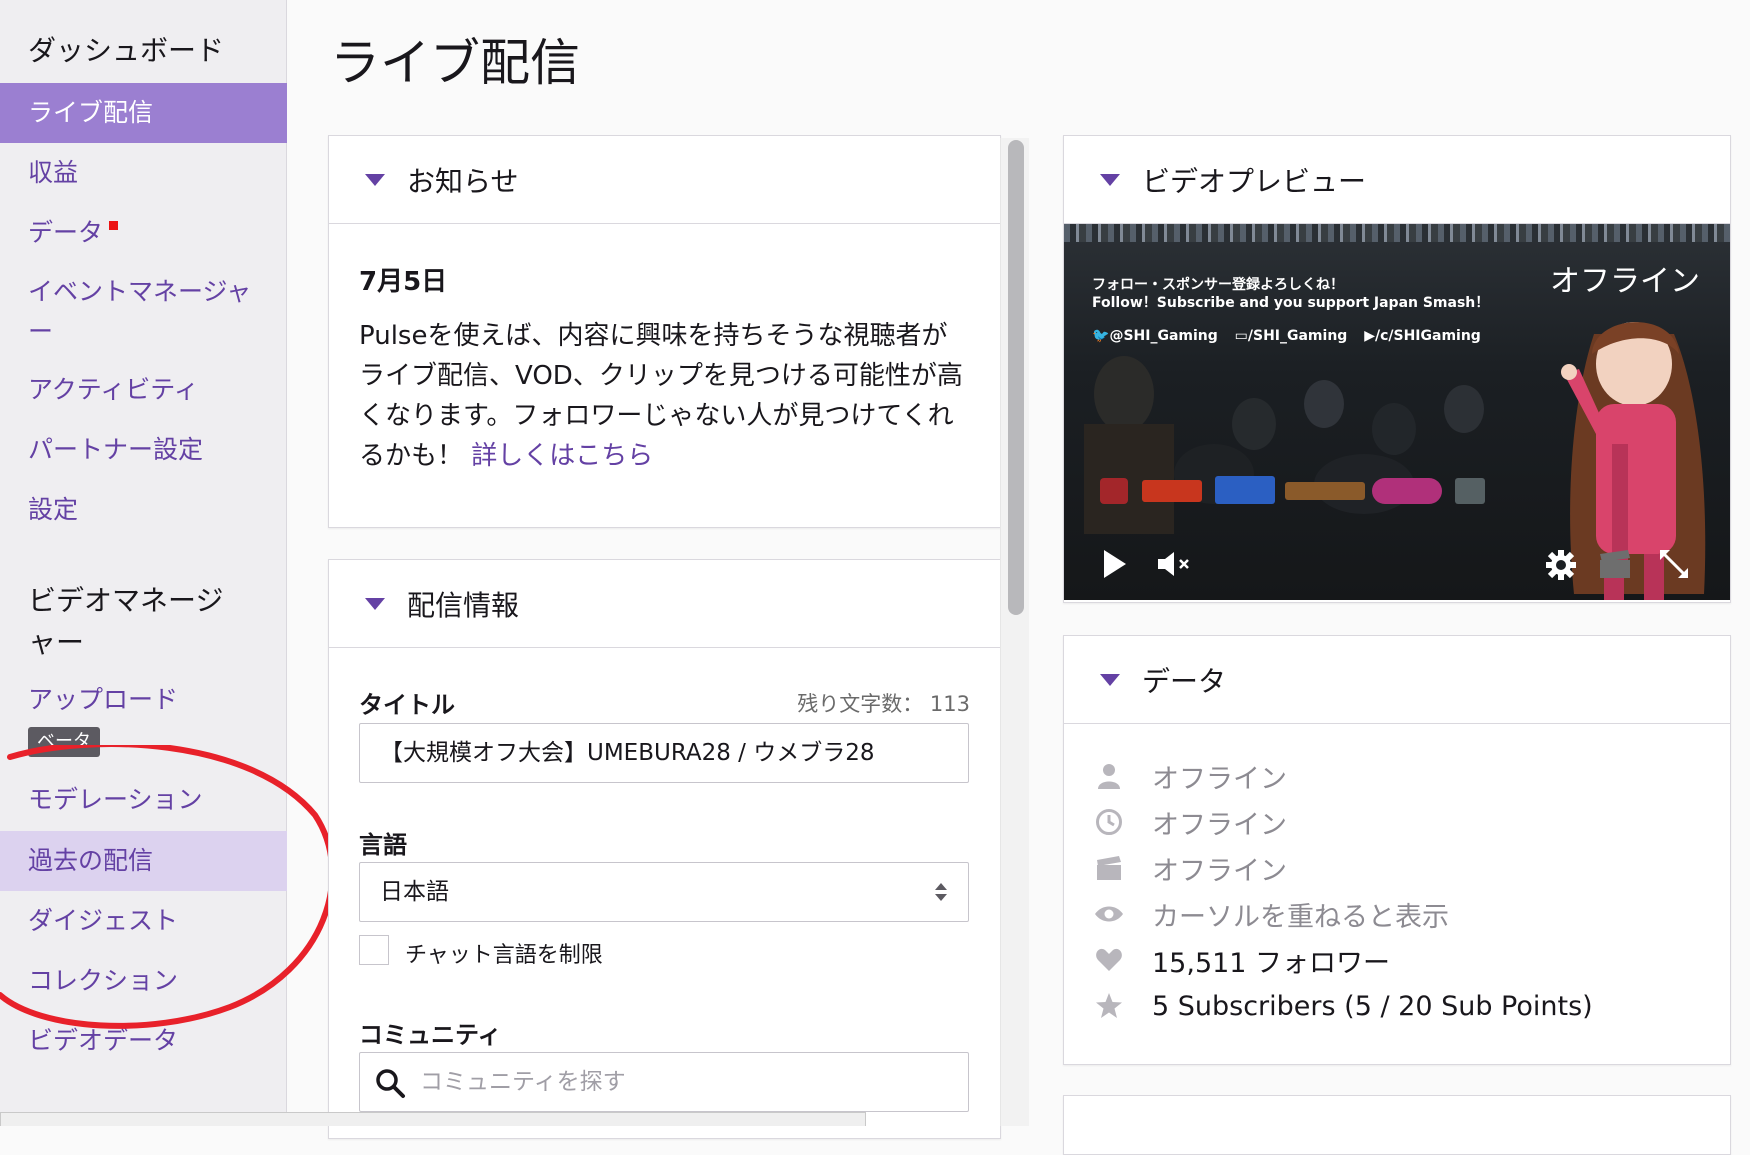 This screenshot has height=1155, width=1750. What do you see at coordinates (664, 892) in the screenshot?
I see `language-select: 日本語` at bounding box center [664, 892].